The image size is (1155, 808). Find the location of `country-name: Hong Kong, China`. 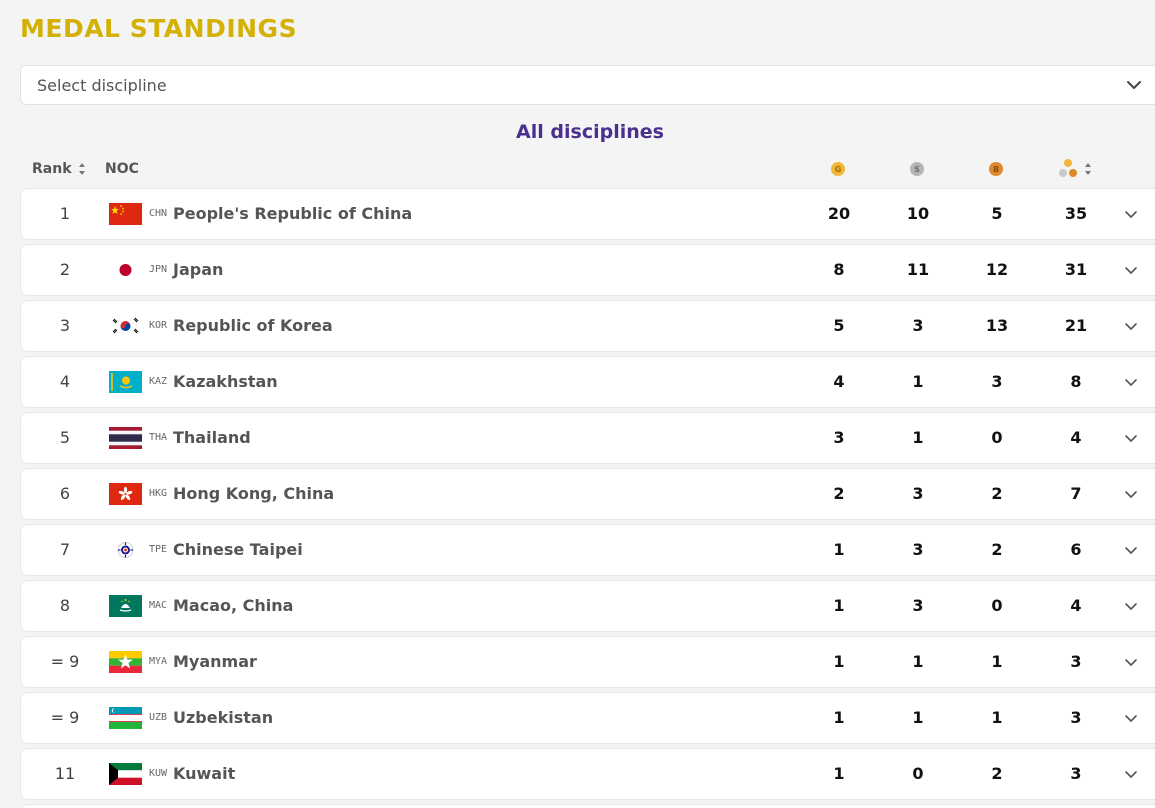

country-name: Hong Kong, China is located at coordinates (254, 493).